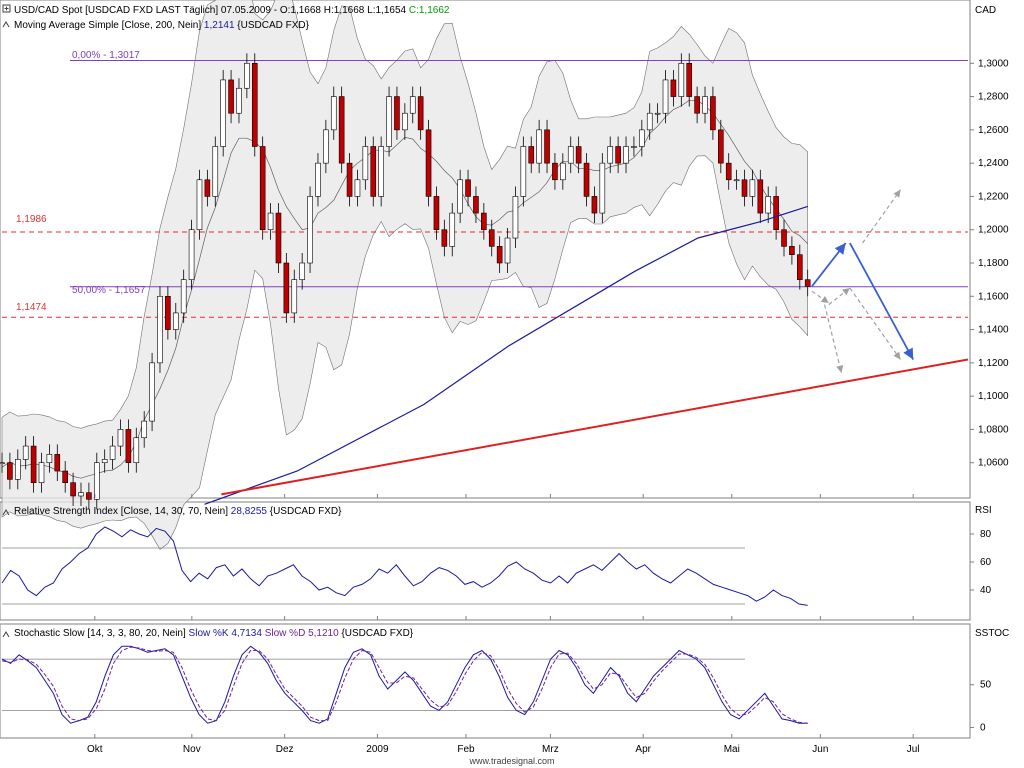  Describe the element at coordinates (993, 429) in the screenshot. I see `price-tick-label: 1,0800` at that location.